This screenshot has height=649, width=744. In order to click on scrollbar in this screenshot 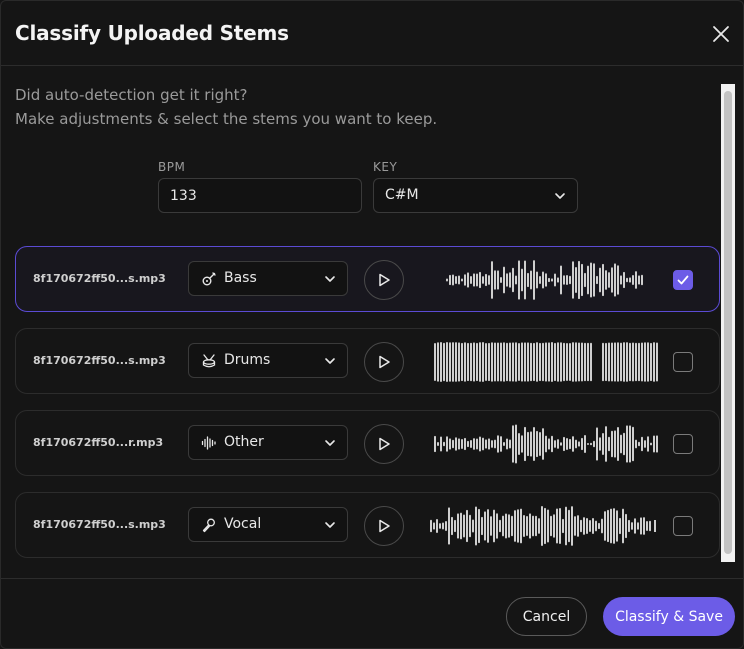, I will do `click(728, 323)`.